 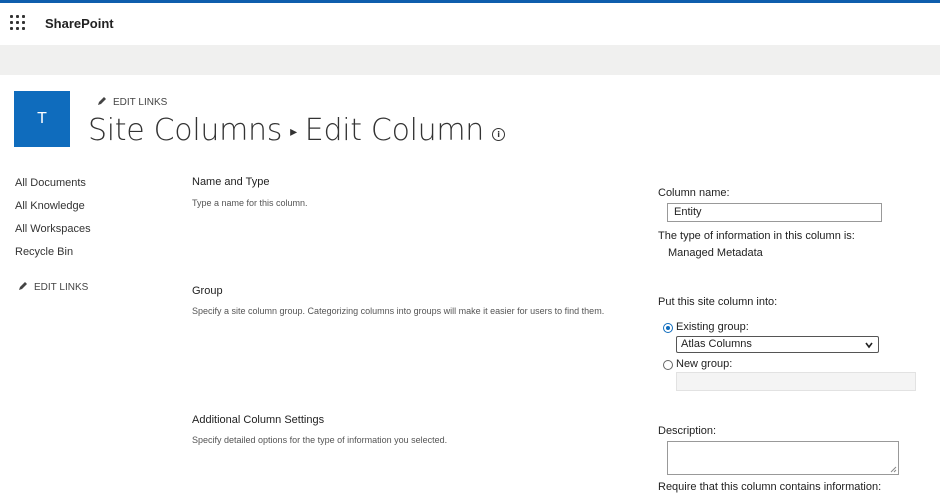 I want to click on section-title-name-type: Name and Type, so click(x=231, y=182).